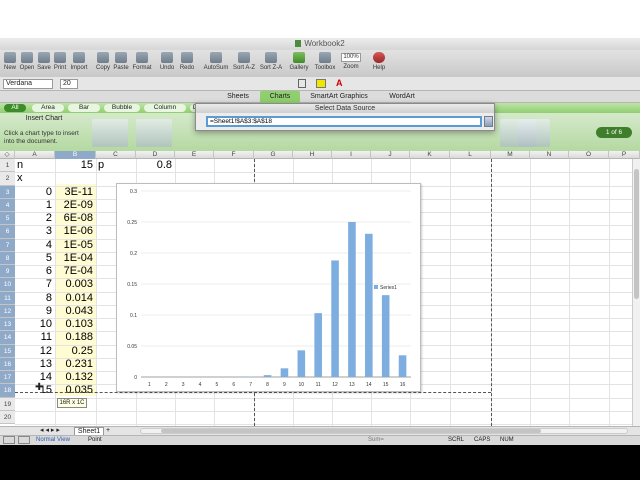 The height and width of the screenshot is (480, 640). Describe the element at coordinates (155, 165) in the screenshot. I see `cell-d1: 0.8` at that location.